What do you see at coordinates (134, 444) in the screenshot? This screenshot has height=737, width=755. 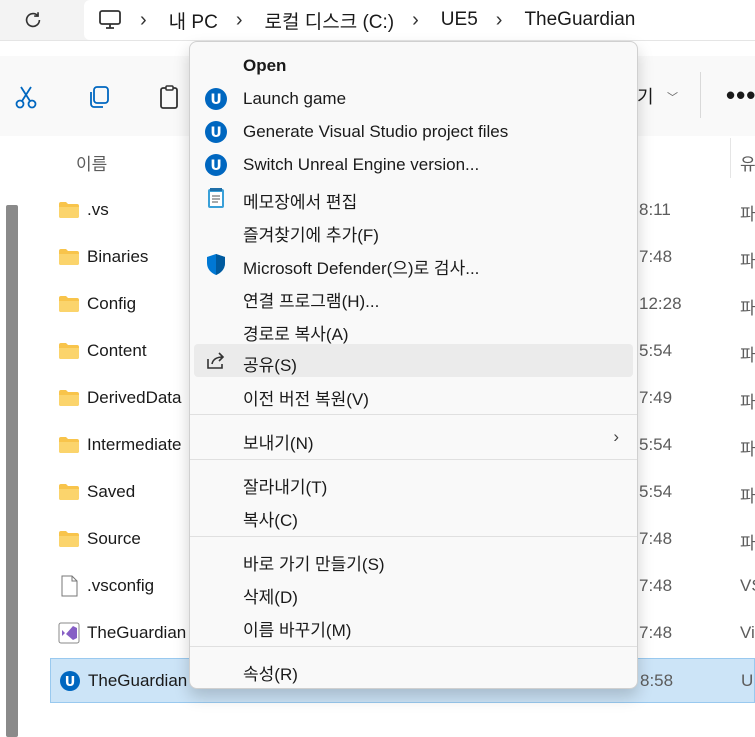 I see `file-name: Intermediate` at bounding box center [134, 444].